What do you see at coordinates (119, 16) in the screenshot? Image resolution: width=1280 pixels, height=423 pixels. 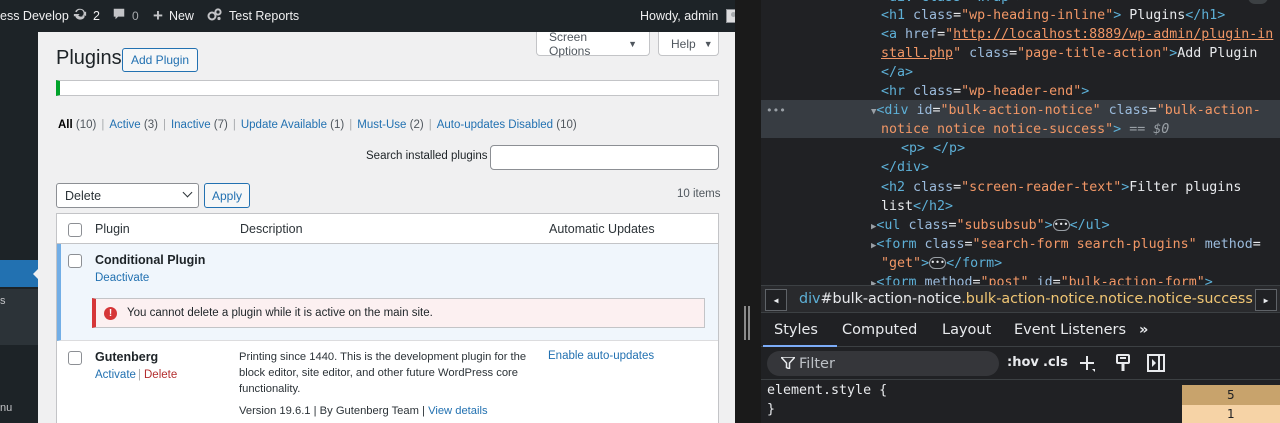 I see `comment-icon` at bounding box center [119, 16].